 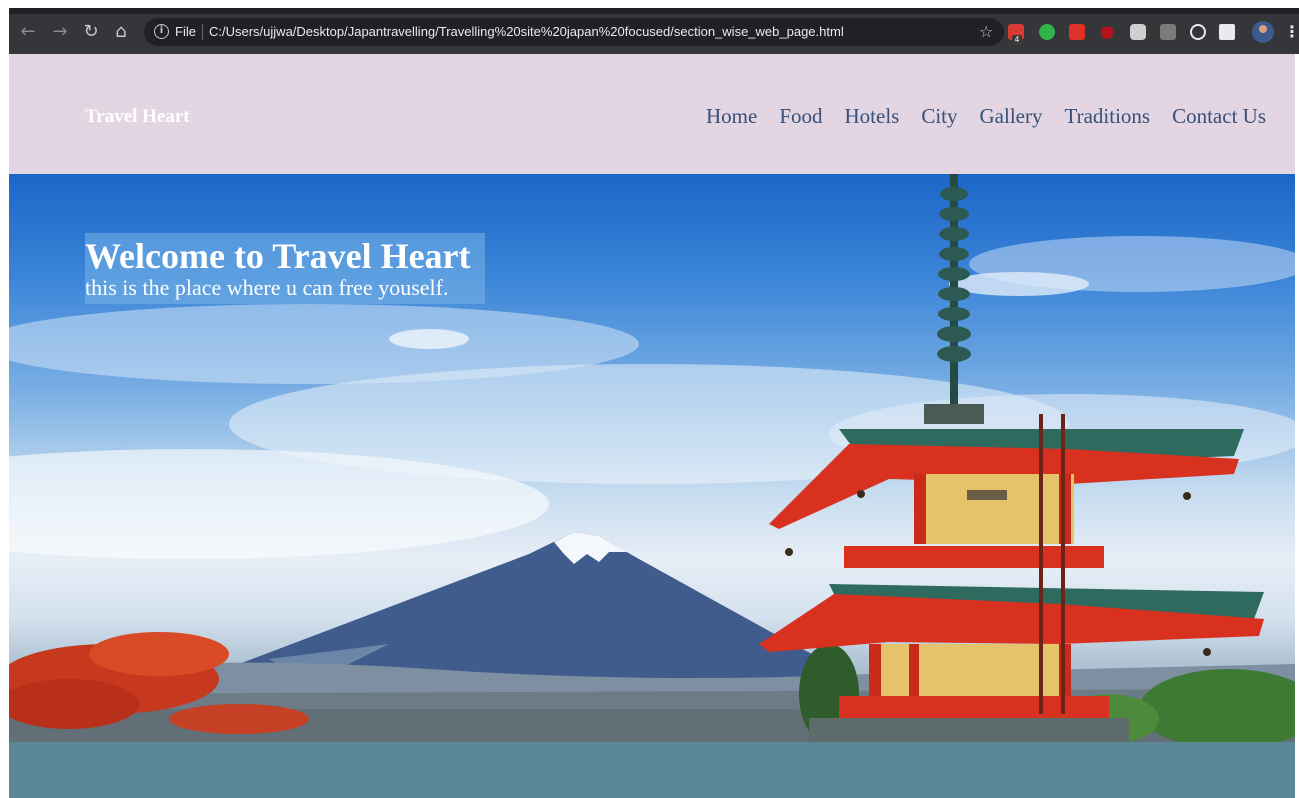 I want to click on reload-icon: ↻, so click(x=91, y=32).